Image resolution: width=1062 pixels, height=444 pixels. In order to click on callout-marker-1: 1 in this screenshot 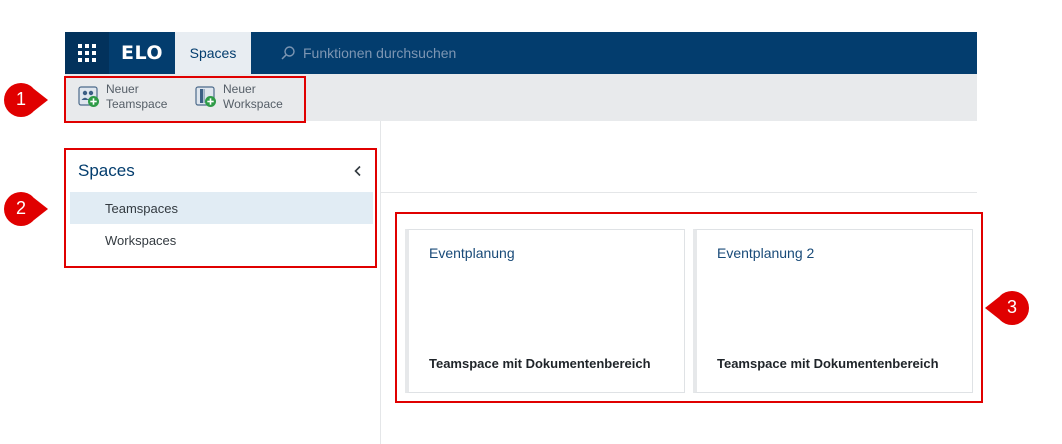, I will do `click(25, 100)`.